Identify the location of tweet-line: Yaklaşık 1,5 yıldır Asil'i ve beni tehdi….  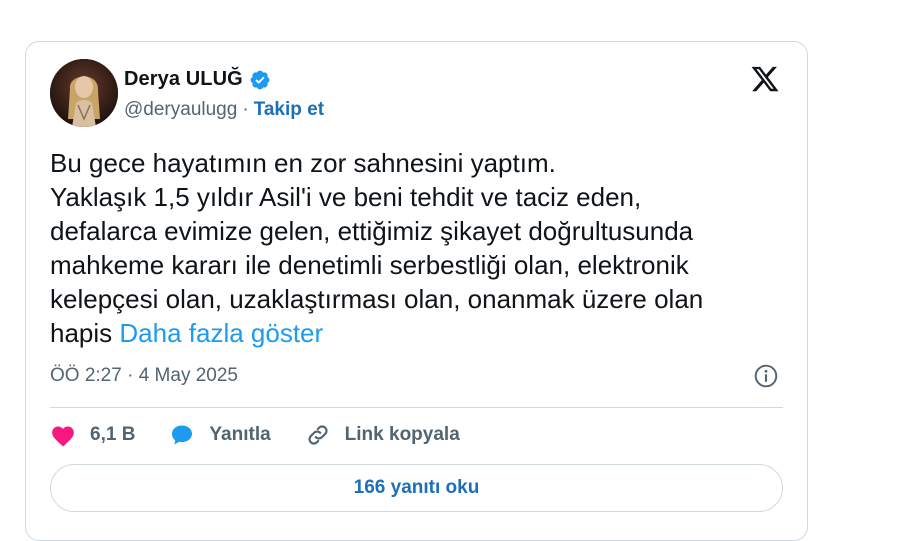
(346, 197).